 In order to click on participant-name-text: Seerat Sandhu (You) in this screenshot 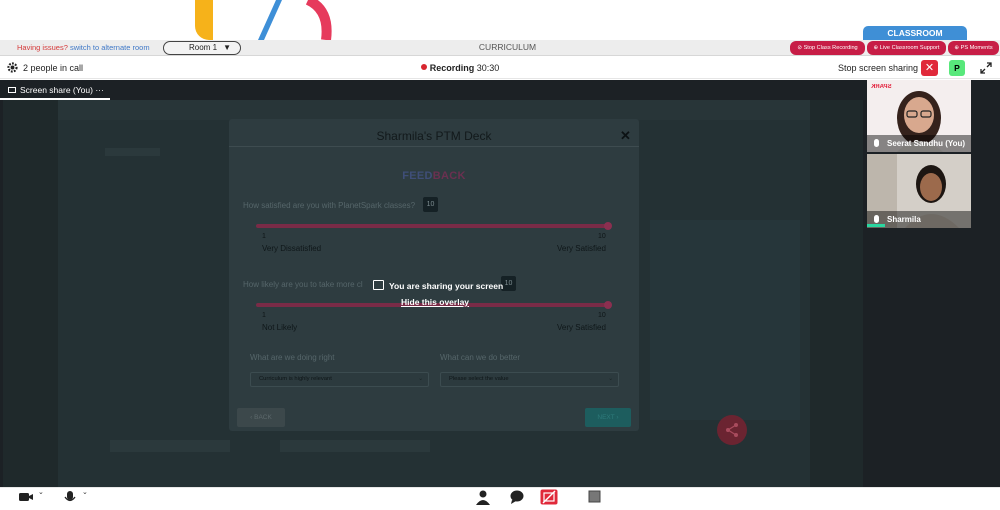, I will do `click(926, 143)`.